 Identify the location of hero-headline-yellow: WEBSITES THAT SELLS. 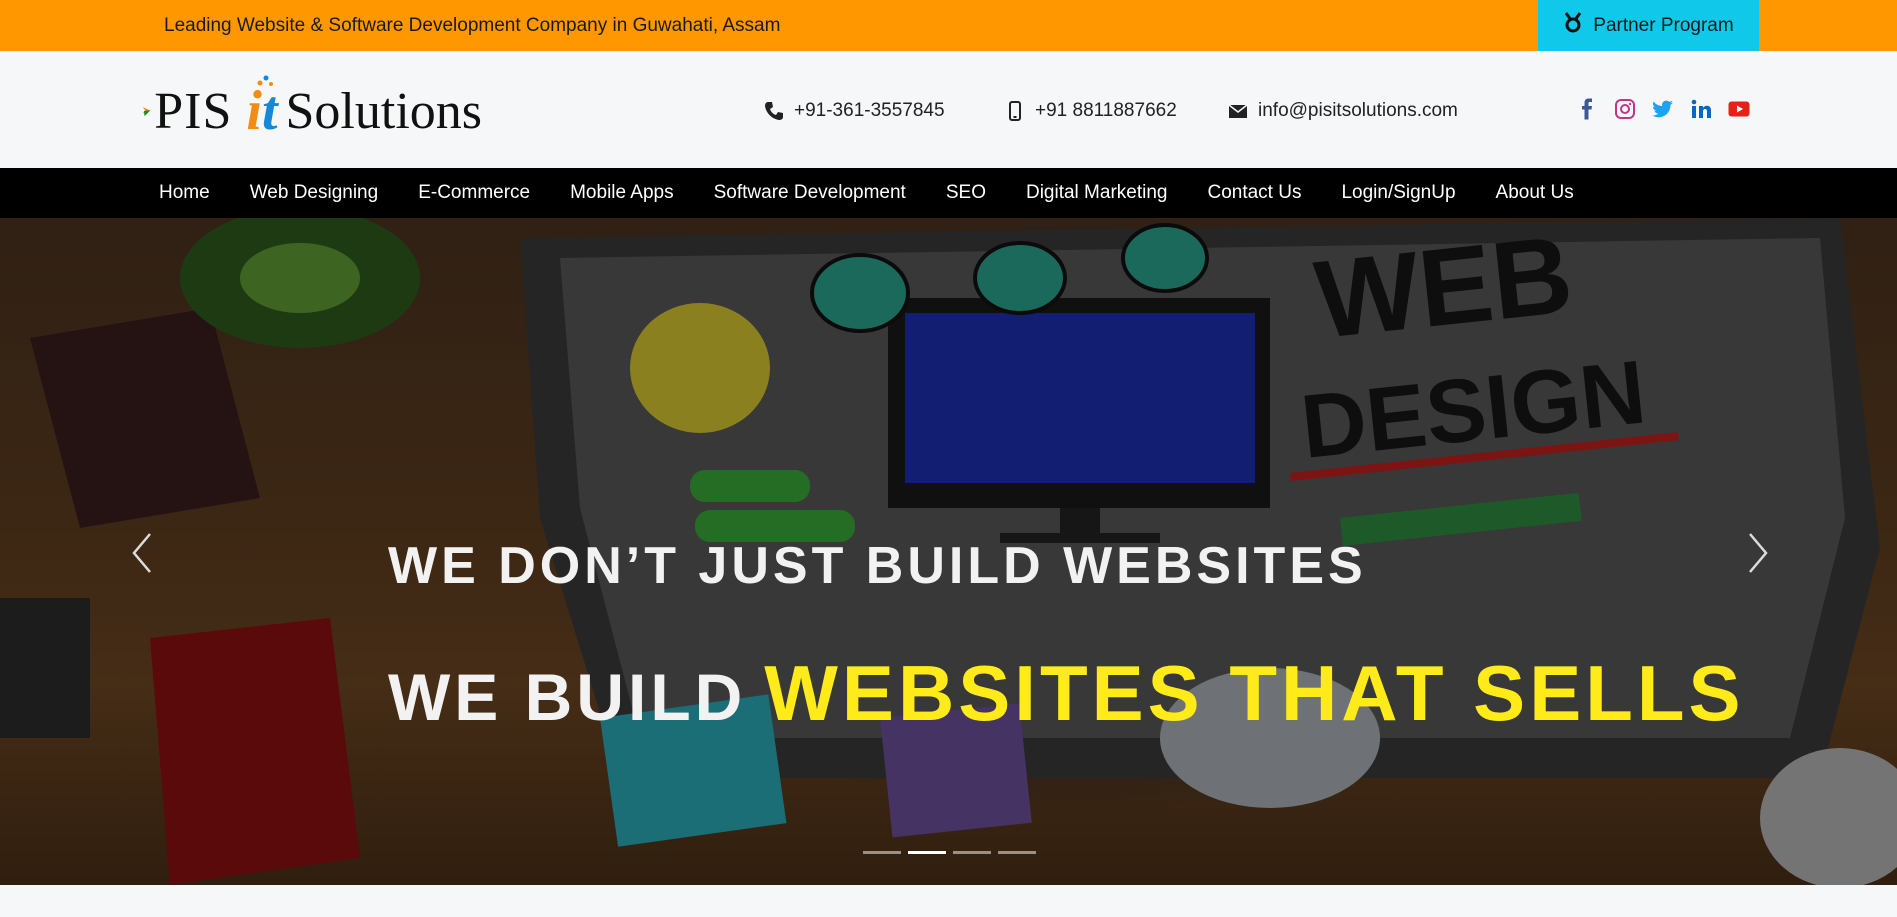
(1254, 693).